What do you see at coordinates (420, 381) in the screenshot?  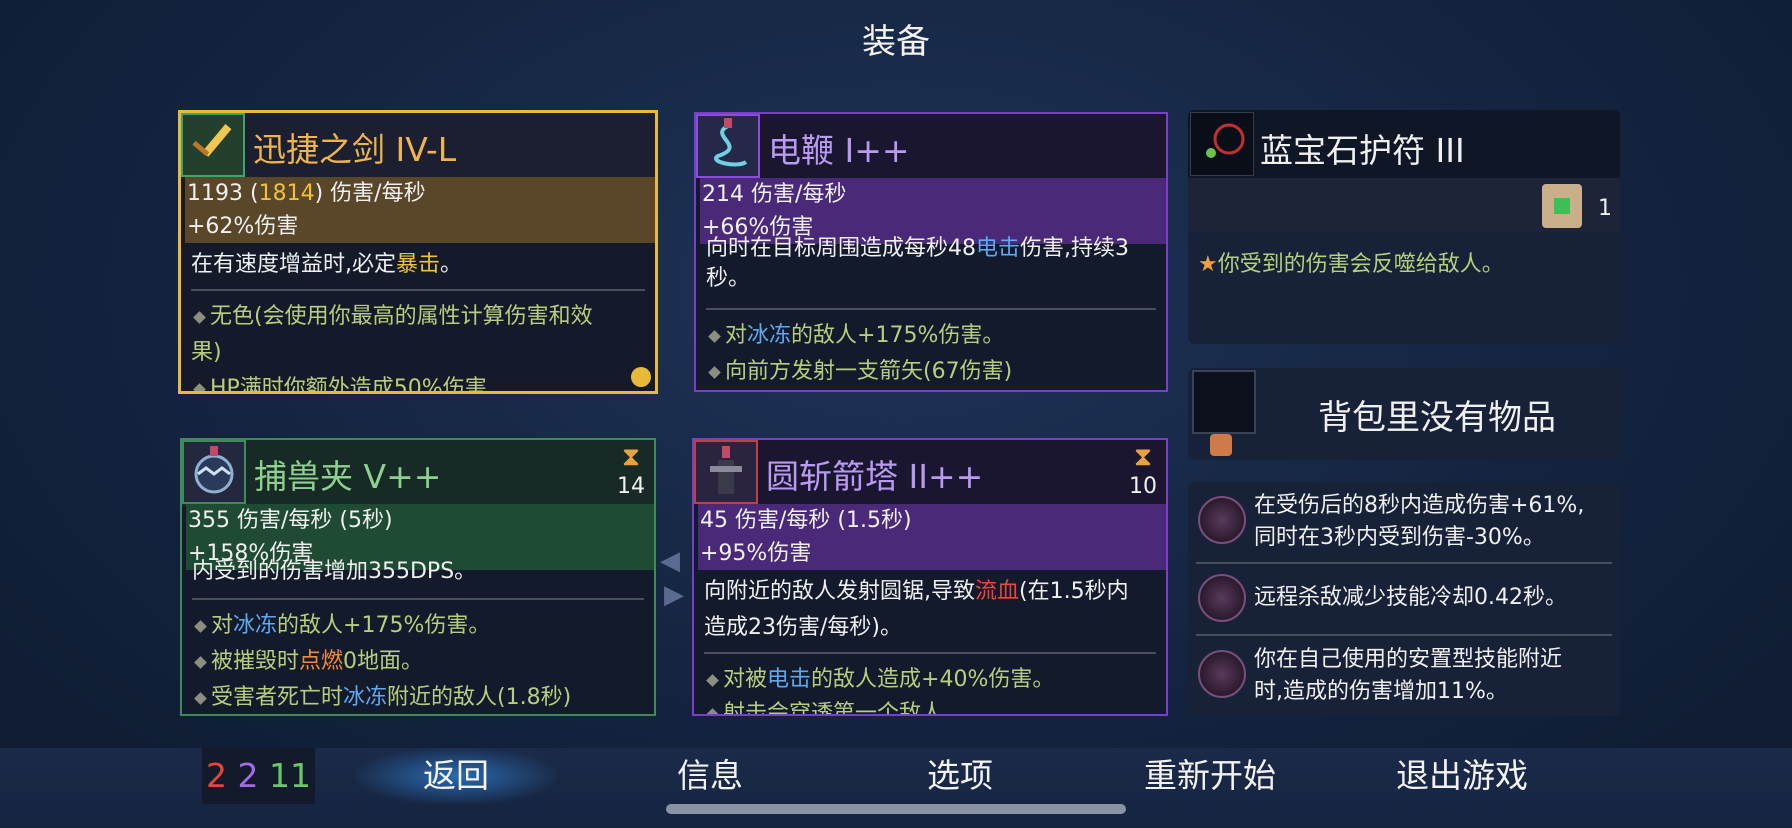 I see `weapon-effect: HP满时你额外造成50%伤害` at bounding box center [420, 381].